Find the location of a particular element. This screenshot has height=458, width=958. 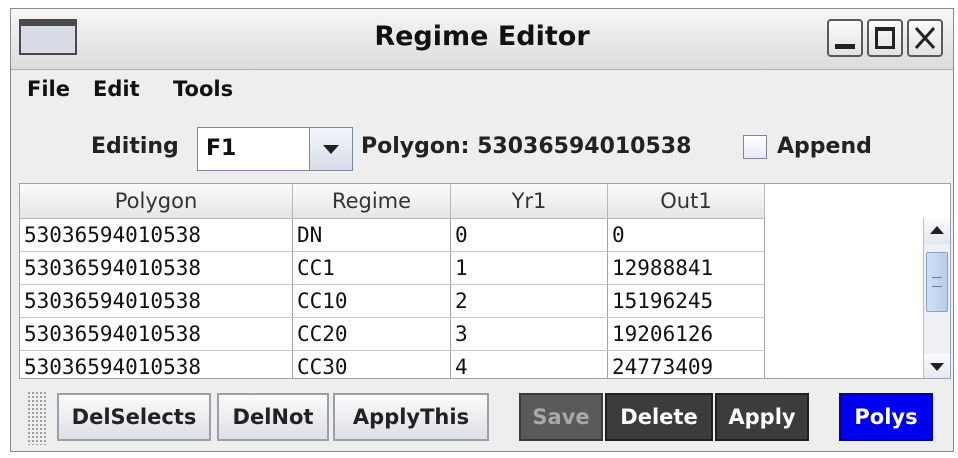

table-header-row: Polygon Regime Yr1 Out1 is located at coordinates (392, 201).